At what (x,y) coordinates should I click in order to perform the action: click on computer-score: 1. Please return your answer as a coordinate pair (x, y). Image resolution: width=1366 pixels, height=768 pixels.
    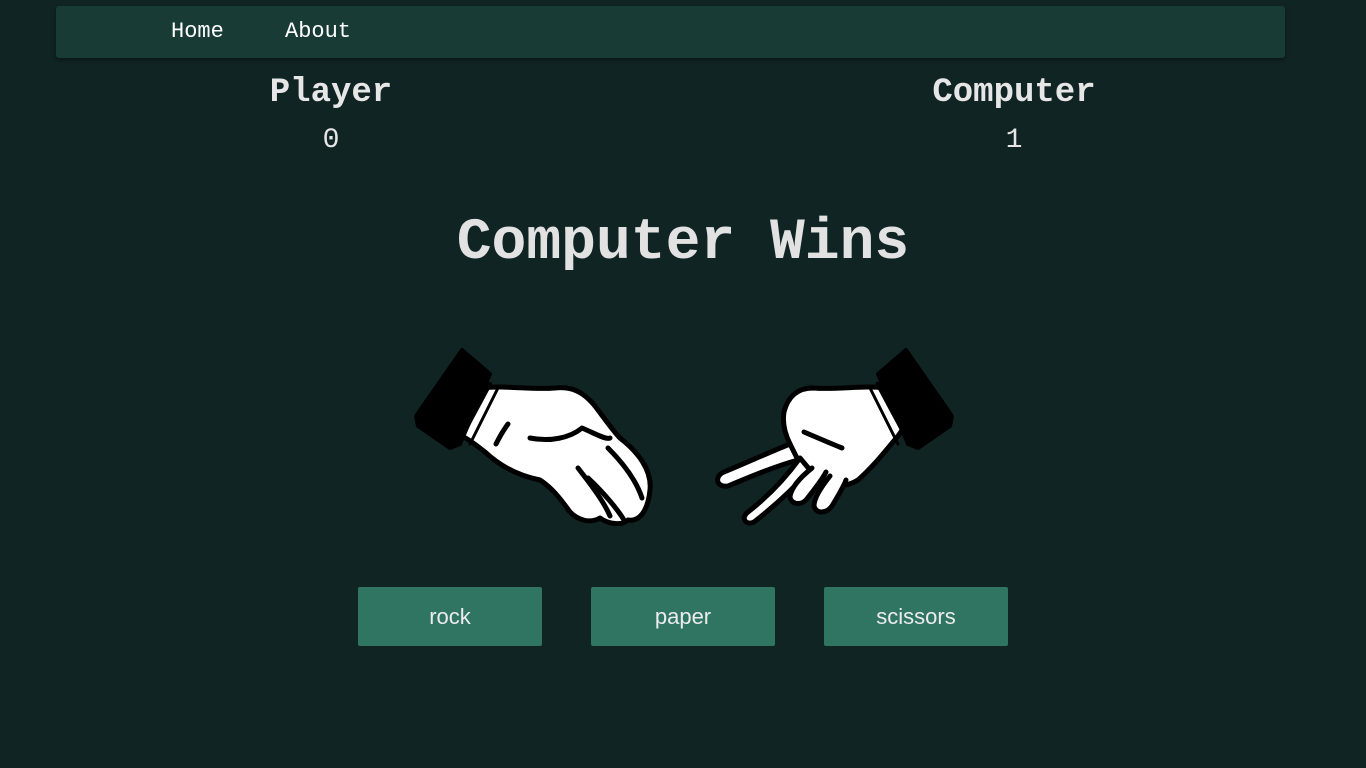
    Looking at the image, I should click on (1014, 140).